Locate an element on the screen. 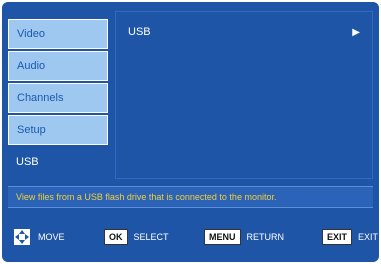 This screenshot has height=264, width=381. key-menu: MENU RETURN is located at coordinates (244, 237).